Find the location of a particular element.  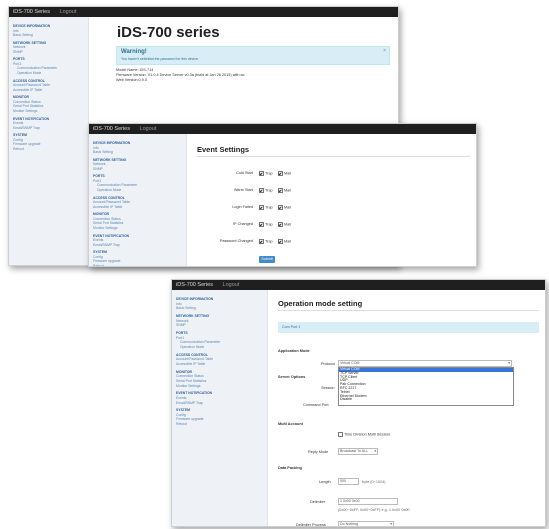

reply-mode-select: Broadcast To ALL ▾ is located at coordinates (358, 451).